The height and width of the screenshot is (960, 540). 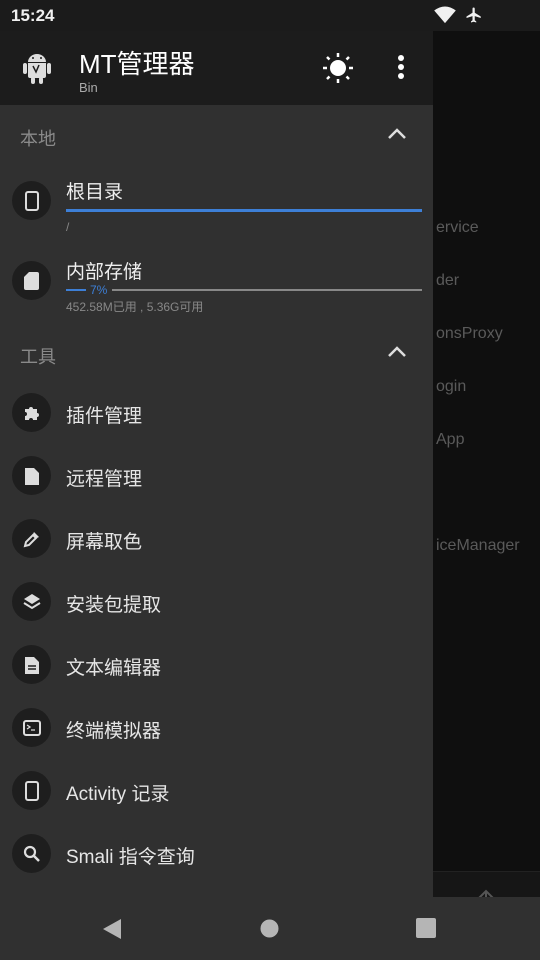 I want to click on search-icon, so click(x=31, y=853).